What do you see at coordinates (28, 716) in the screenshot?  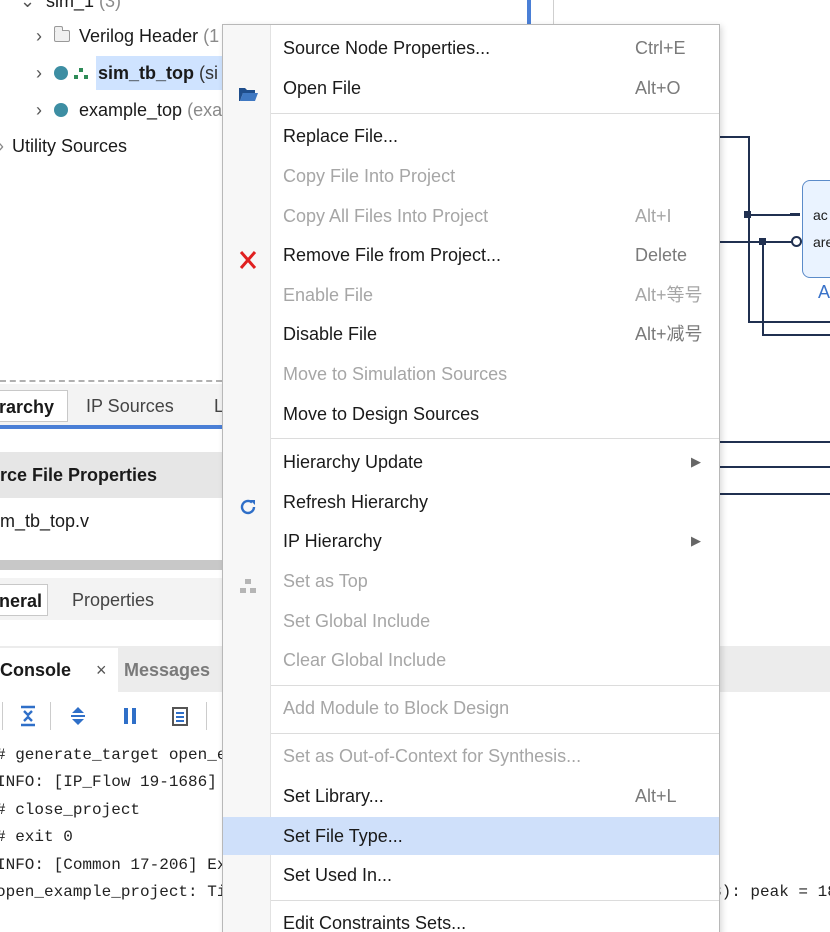 I see `collapse-all-icon` at bounding box center [28, 716].